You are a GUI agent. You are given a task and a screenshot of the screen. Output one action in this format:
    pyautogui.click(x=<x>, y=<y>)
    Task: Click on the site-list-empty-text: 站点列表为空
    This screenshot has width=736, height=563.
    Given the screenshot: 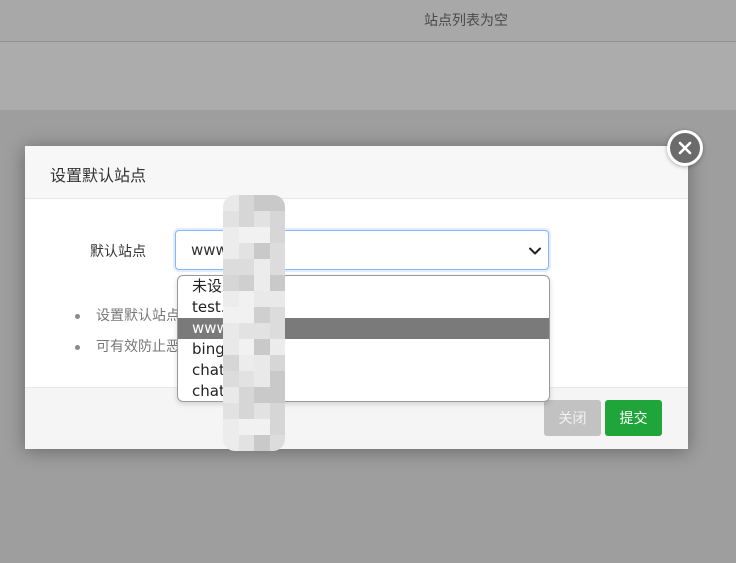 What is the action you would take?
    pyautogui.click(x=466, y=21)
    